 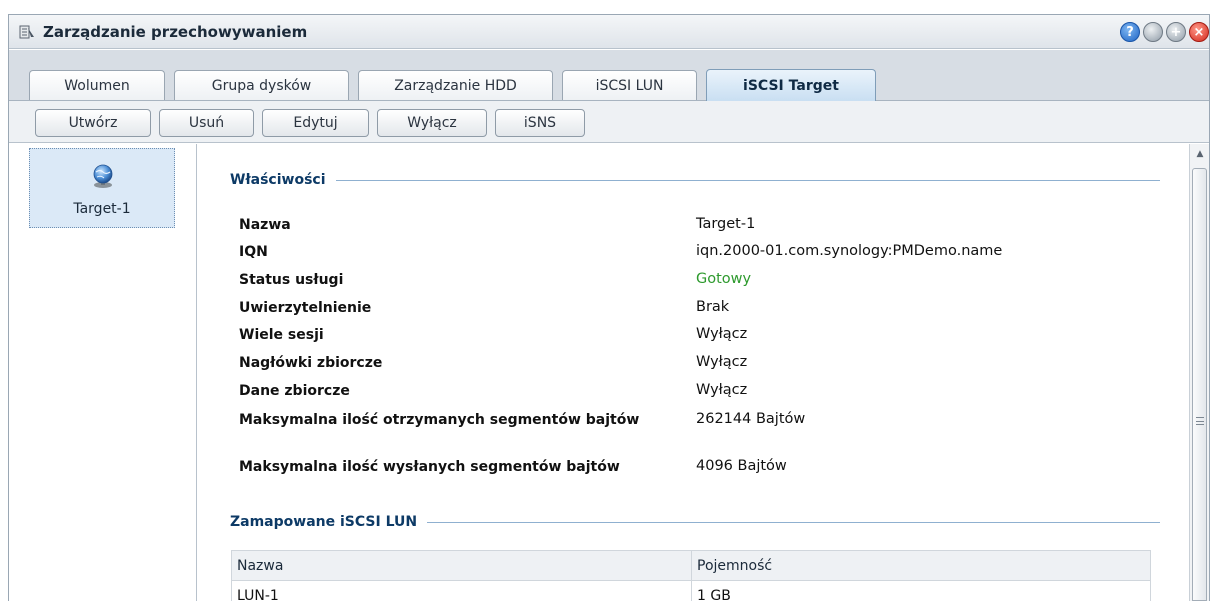 I want to click on column-header-name: Nazwa, so click(x=461, y=565).